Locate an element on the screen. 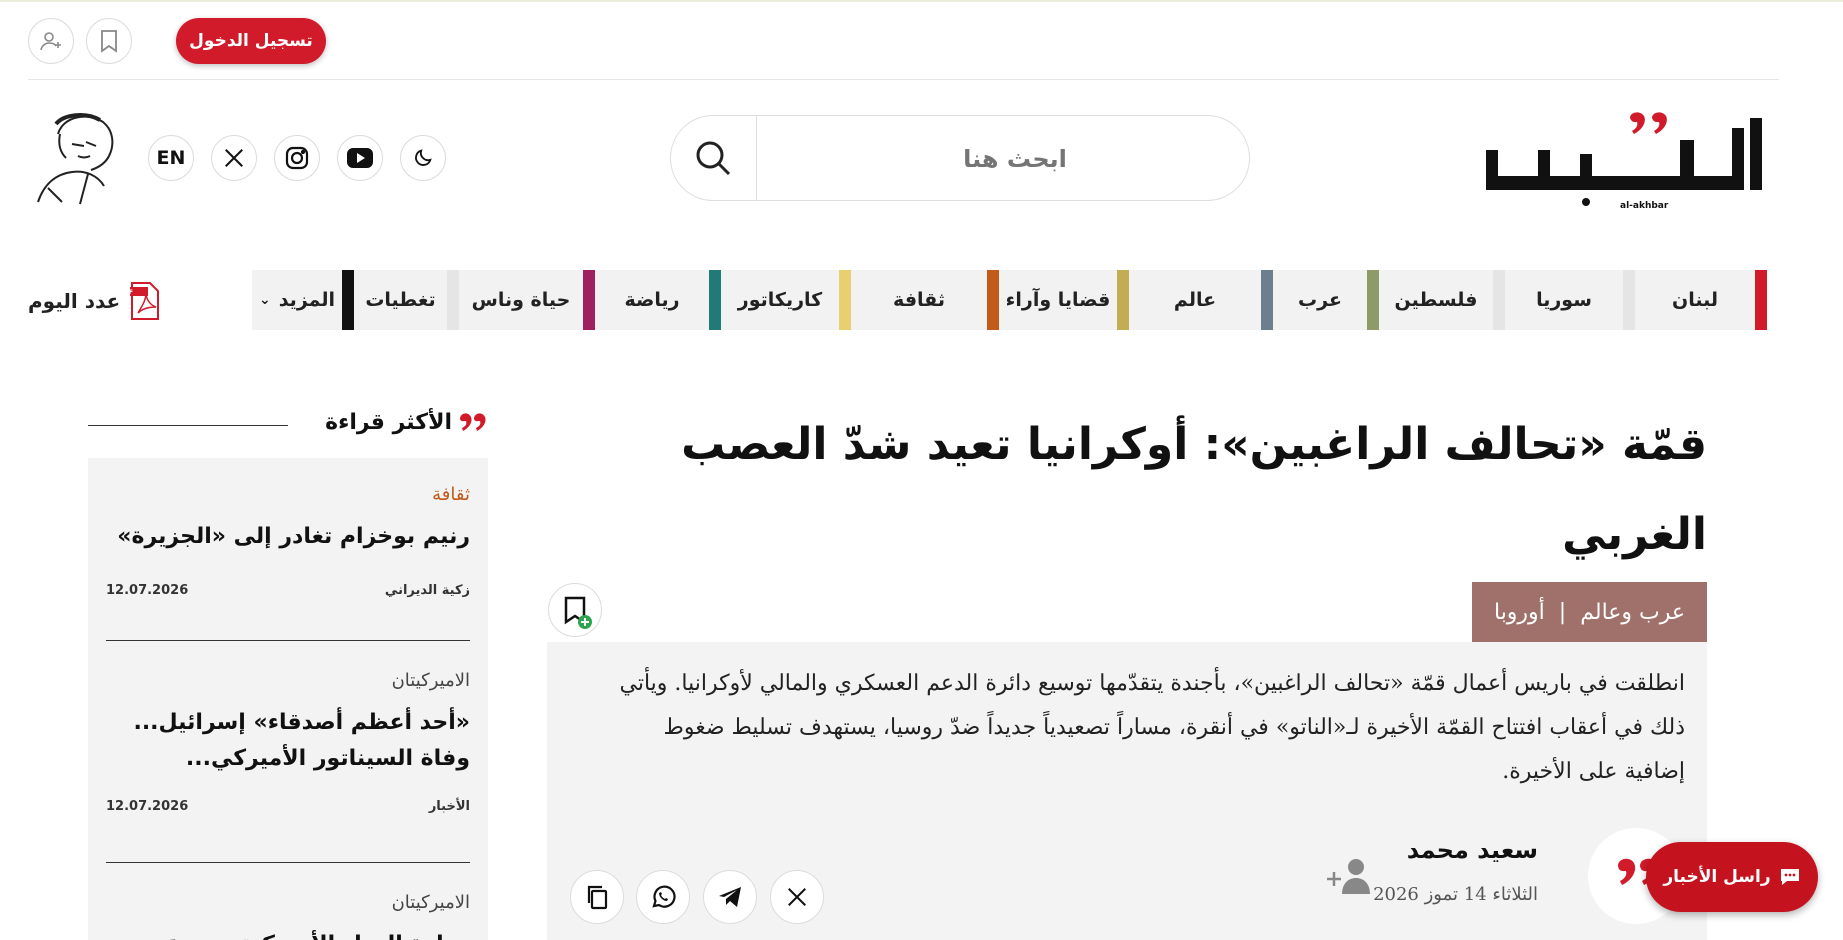  nav-item-4: عرب is located at coordinates (1326, 300).